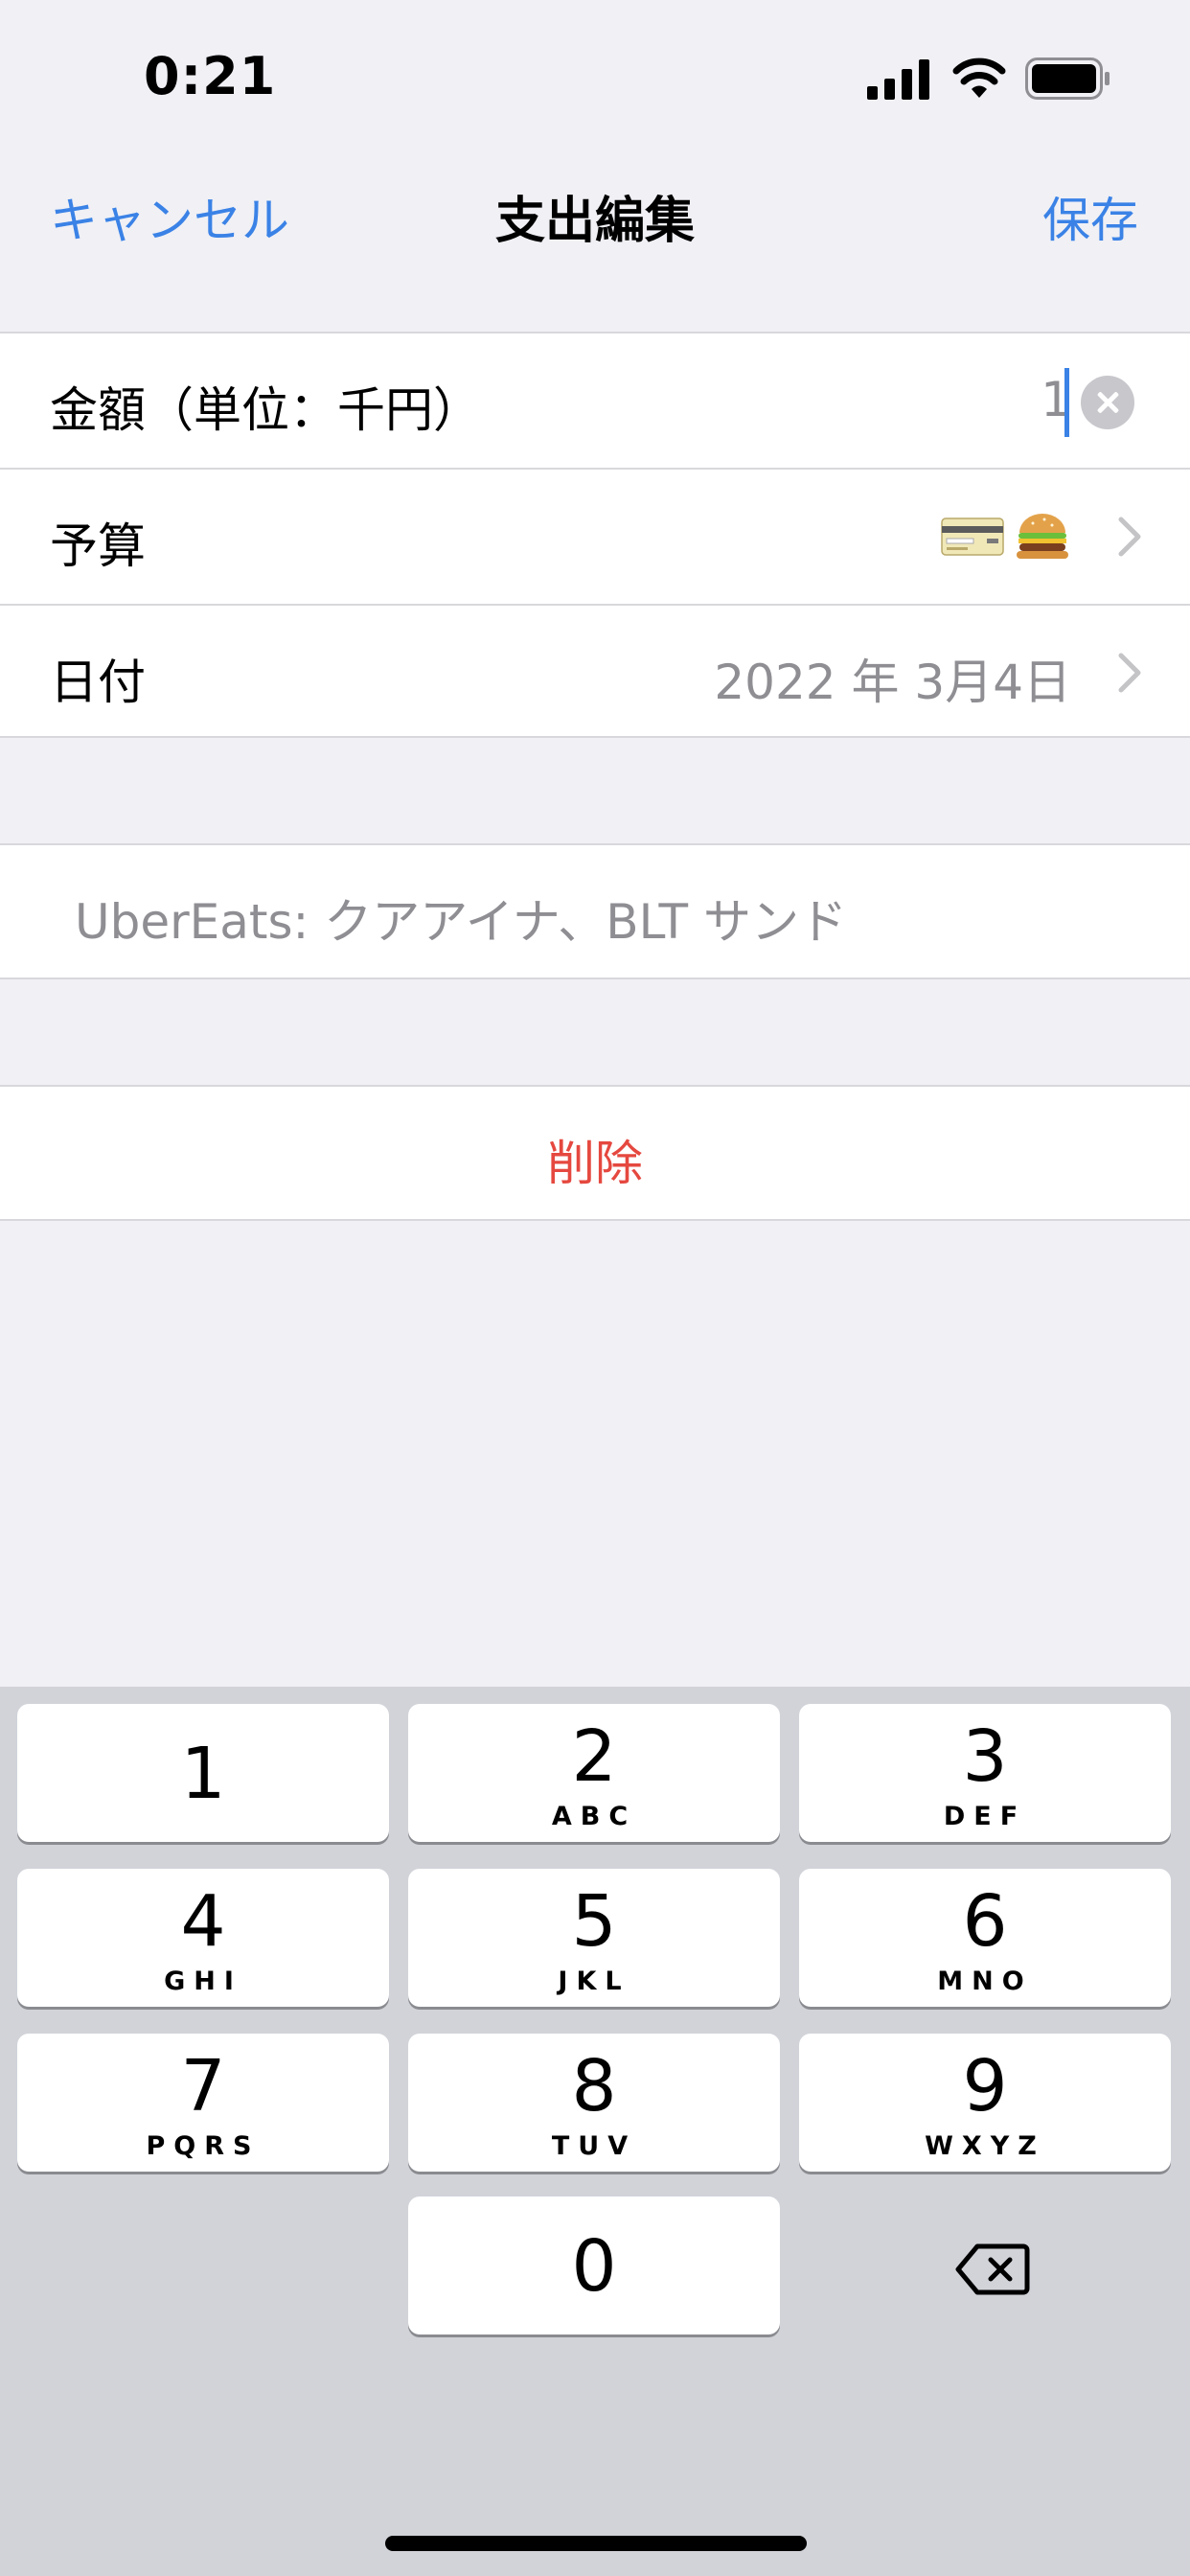 Image resolution: width=1190 pixels, height=2576 pixels. What do you see at coordinates (98, 546) in the screenshot?
I see `budget-label: 予算` at bounding box center [98, 546].